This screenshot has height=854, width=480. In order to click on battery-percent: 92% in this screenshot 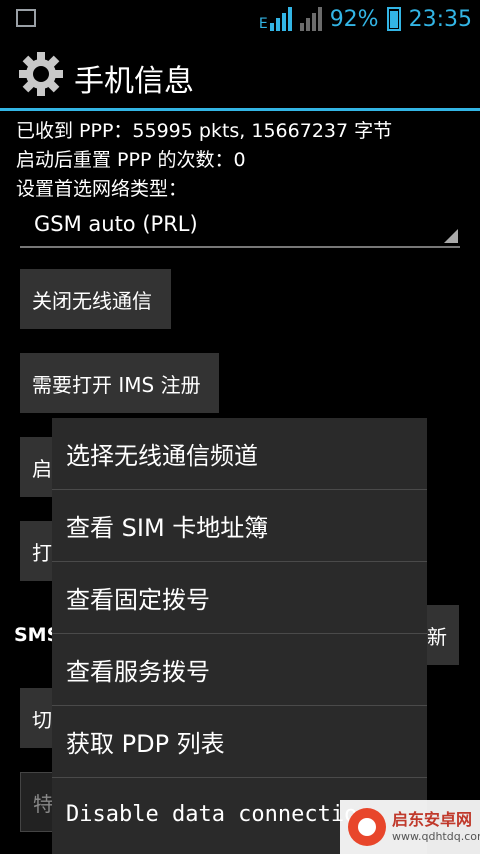, I will do `click(354, 19)`.